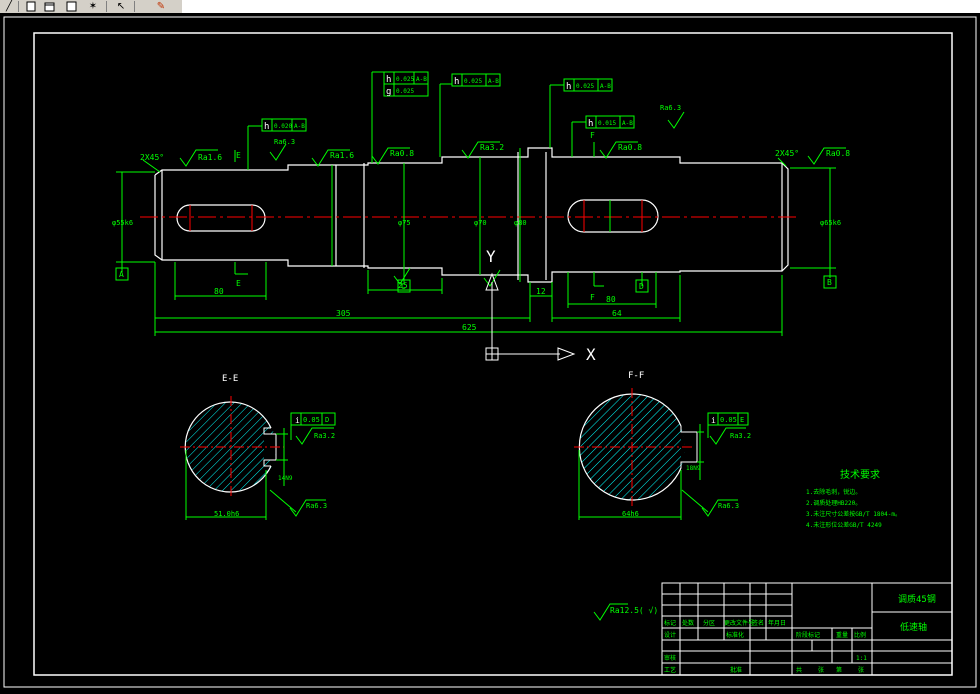 The height and width of the screenshot is (694, 980). I want to click on svg-text: 重量, so click(842, 635).